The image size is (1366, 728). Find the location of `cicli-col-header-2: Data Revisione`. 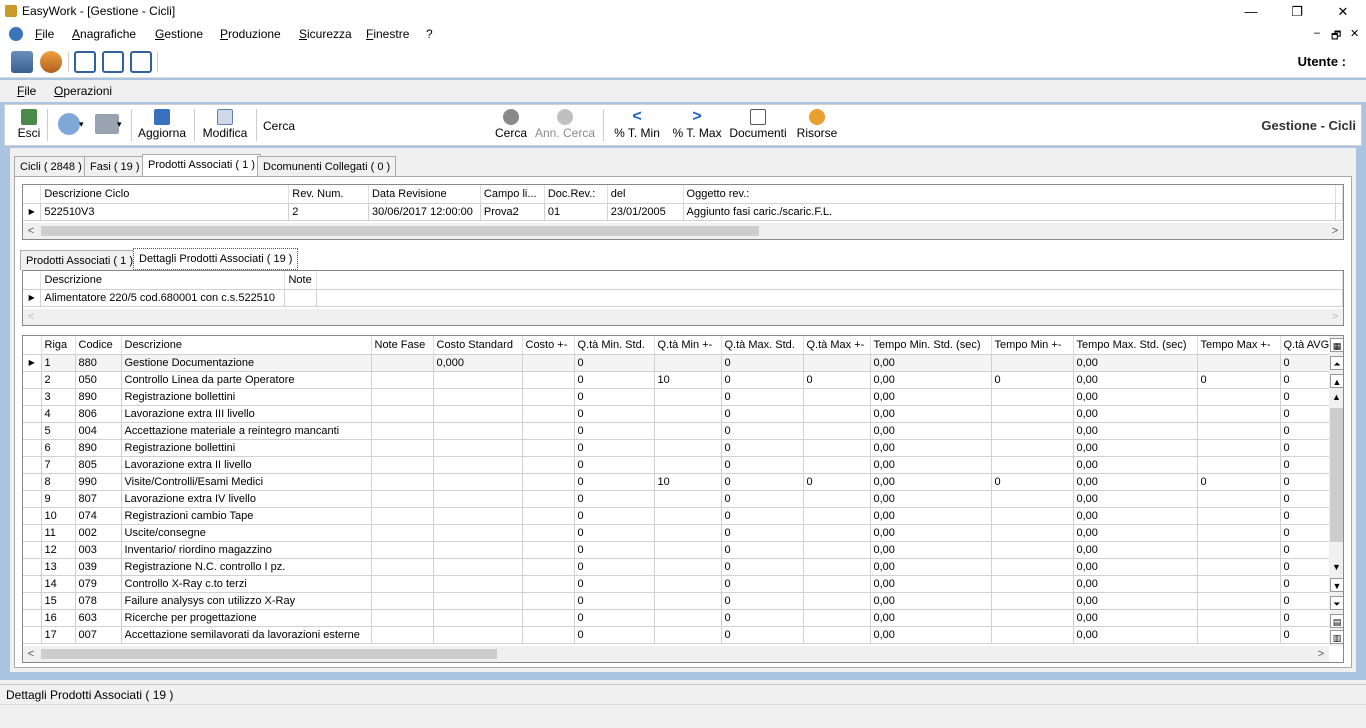

cicli-col-header-2: Data Revisione is located at coordinates (424, 194).